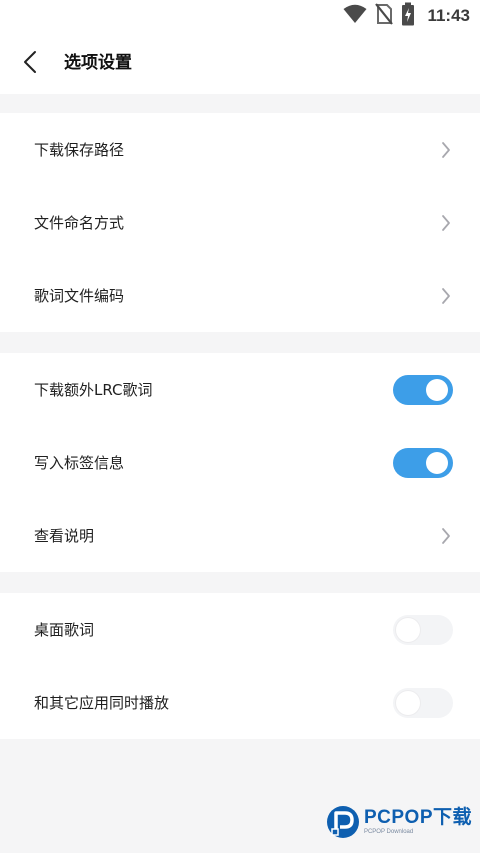  I want to click on setting-mix-playback: 和其它应用同时播放, so click(240, 702).